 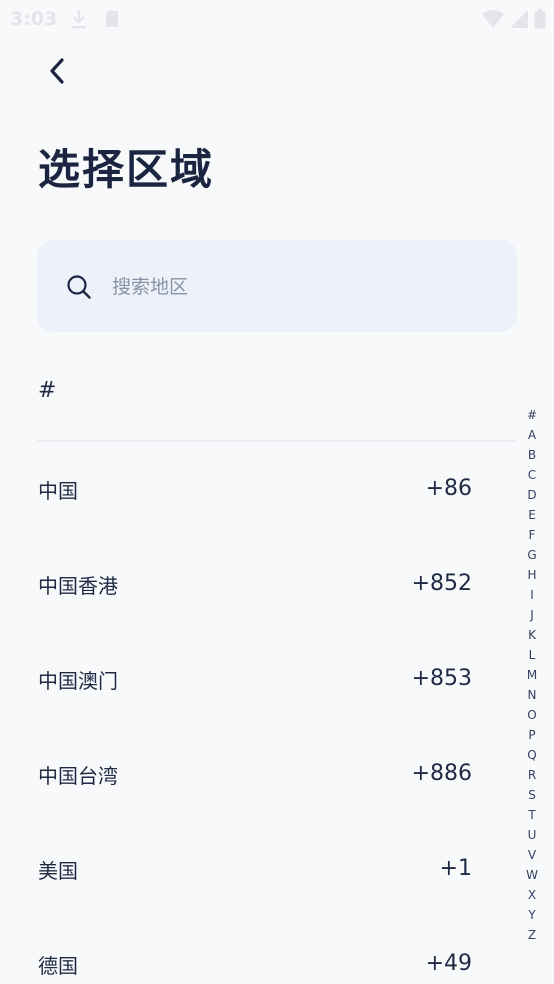 I want to click on search-input, so click(x=302, y=287).